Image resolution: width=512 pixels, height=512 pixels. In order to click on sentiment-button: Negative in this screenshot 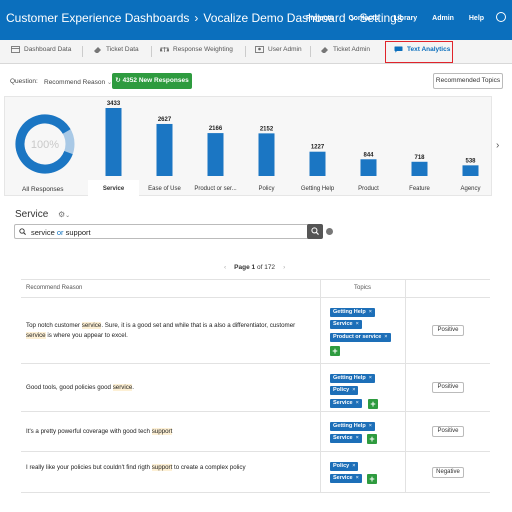, I will do `click(448, 472)`.